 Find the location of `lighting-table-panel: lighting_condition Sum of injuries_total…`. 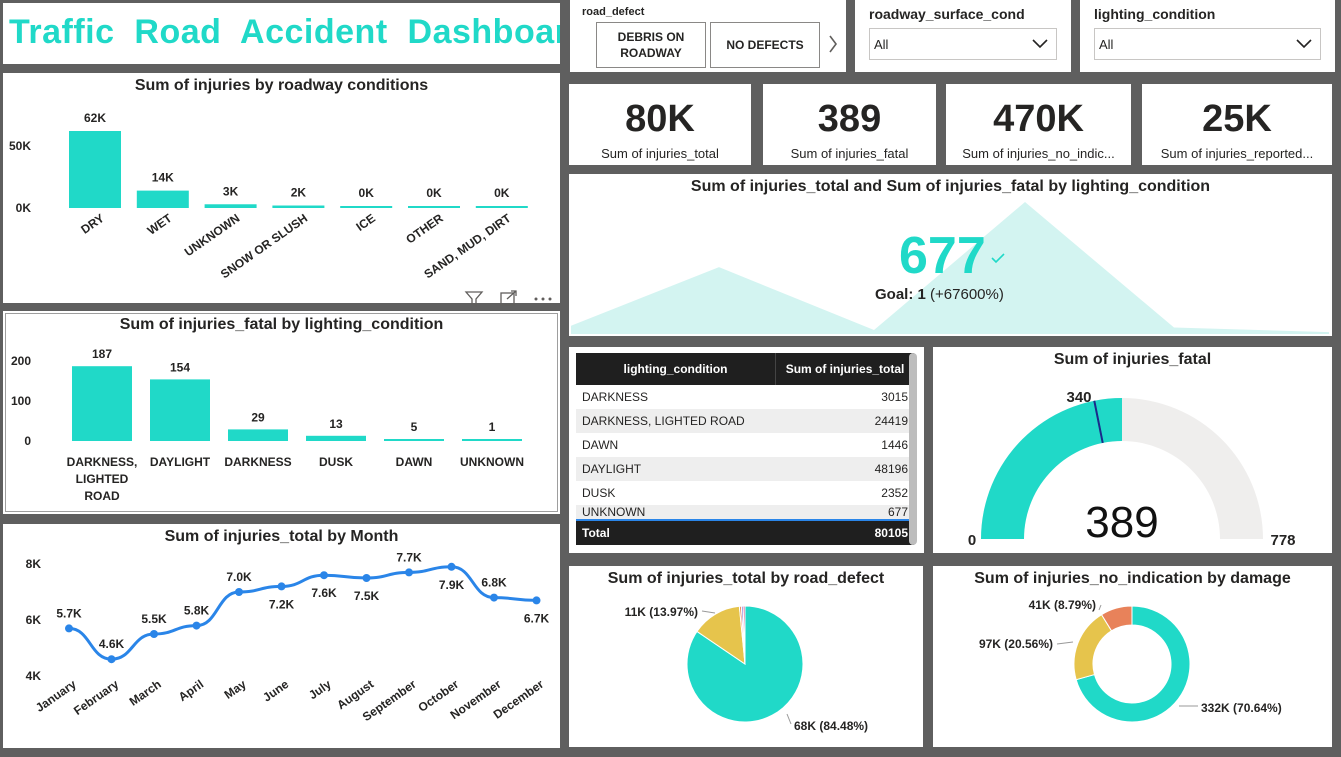

lighting-table-panel: lighting_condition Sum of injuries_total… is located at coordinates (746, 450).